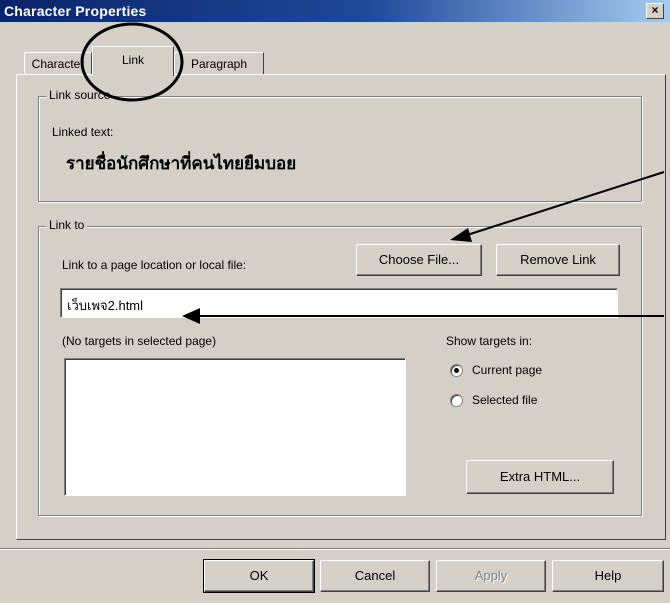 This screenshot has width=670, height=603. Describe the element at coordinates (132, 62) in the screenshot. I see `annotation-circle` at that location.